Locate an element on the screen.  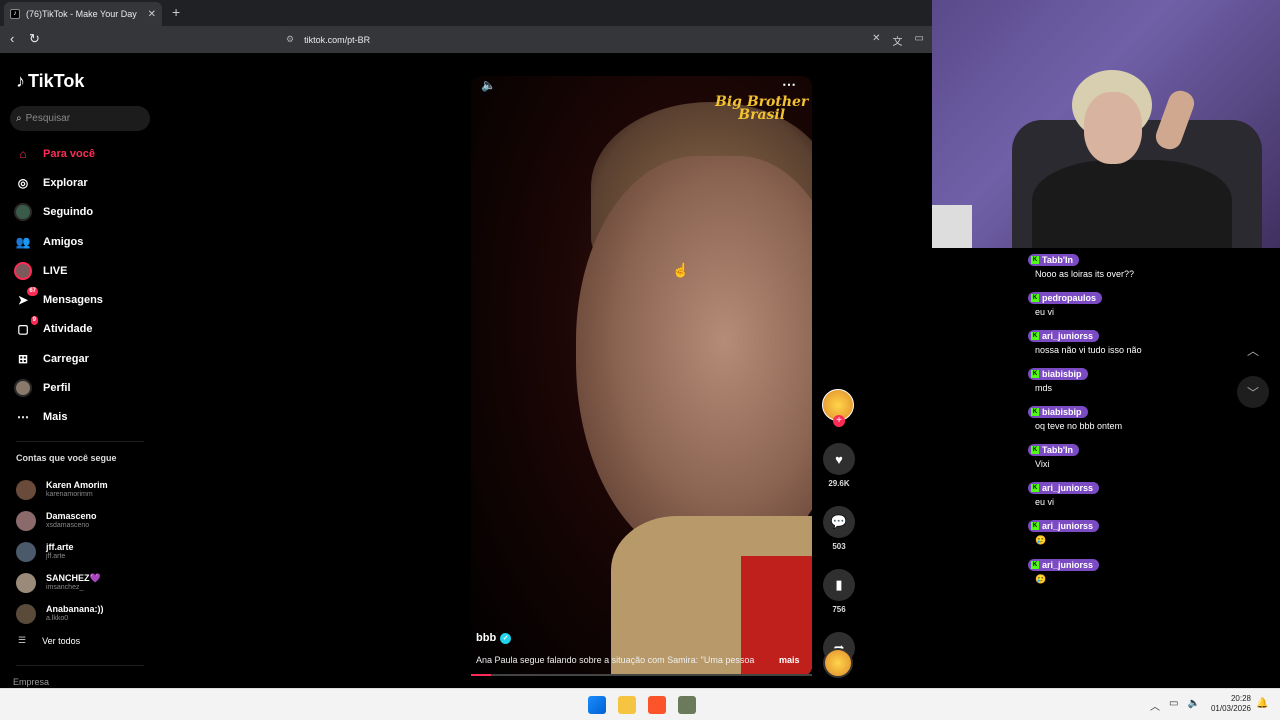
like-action: ♥ 29.6K is located at coordinates (839, 465).